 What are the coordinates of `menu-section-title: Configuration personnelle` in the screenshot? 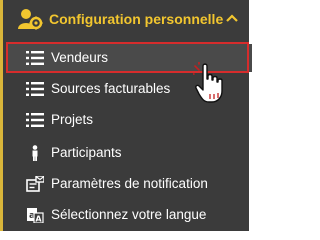 It's located at (136, 19).